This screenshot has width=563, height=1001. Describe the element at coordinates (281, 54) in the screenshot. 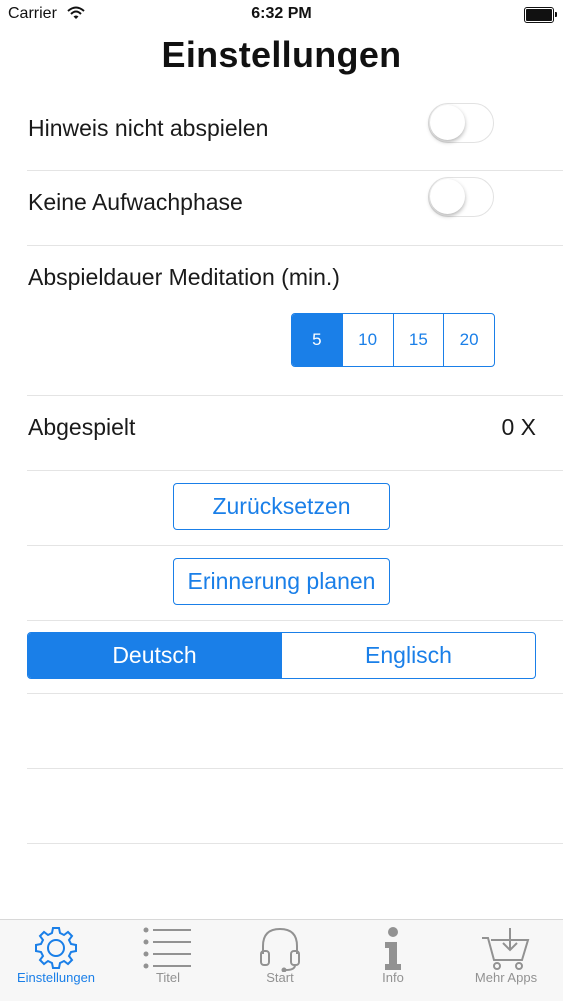

I see `page-title: Einstellungen` at that location.